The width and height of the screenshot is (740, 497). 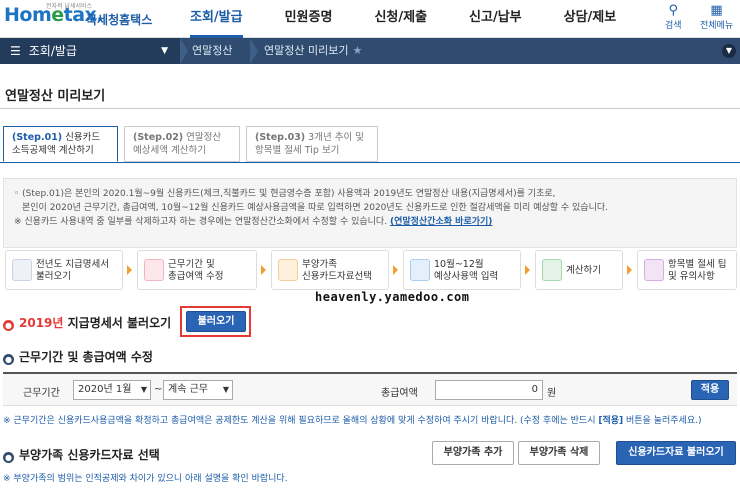 I want to click on step-tips: 항목별 절세 팁및 유의사항, so click(x=687, y=270).